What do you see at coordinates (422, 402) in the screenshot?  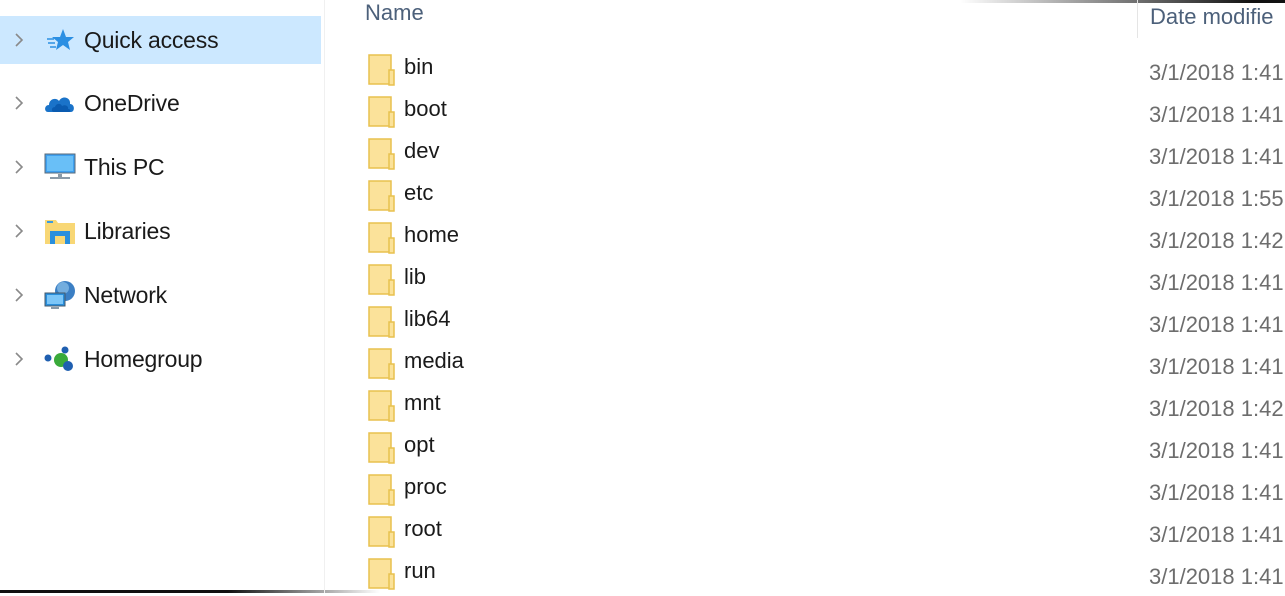 I see `file-name: mnt` at bounding box center [422, 402].